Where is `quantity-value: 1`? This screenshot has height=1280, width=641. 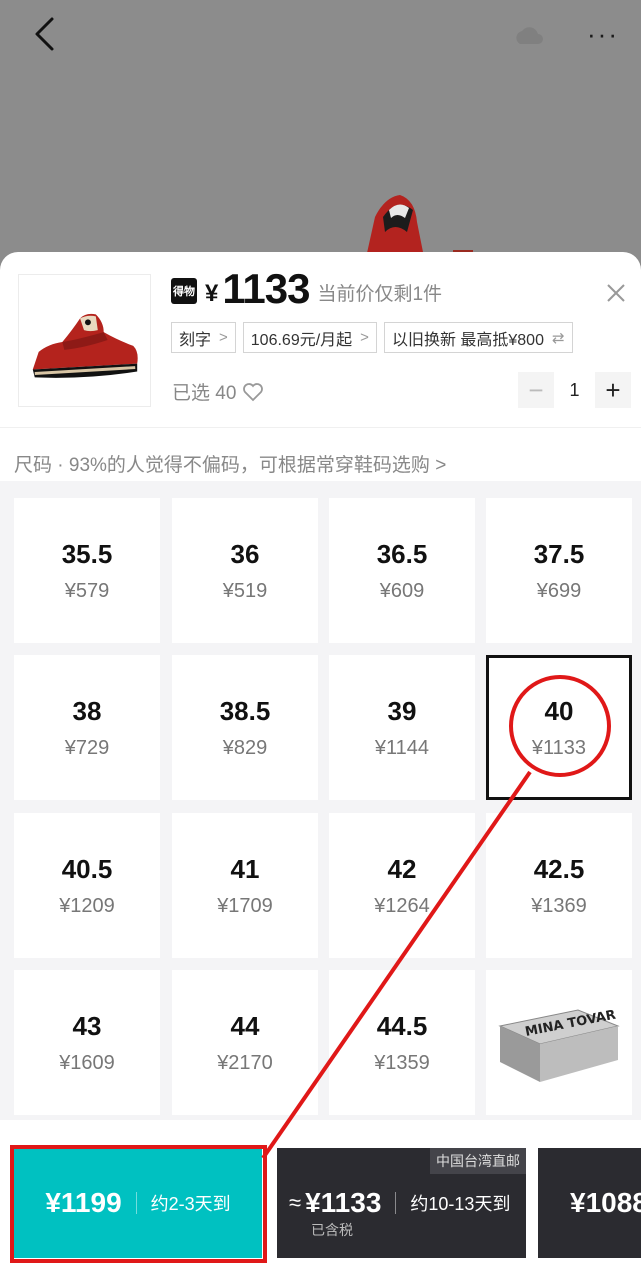 quantity-value: 1 is located at coordinates (574, 389).